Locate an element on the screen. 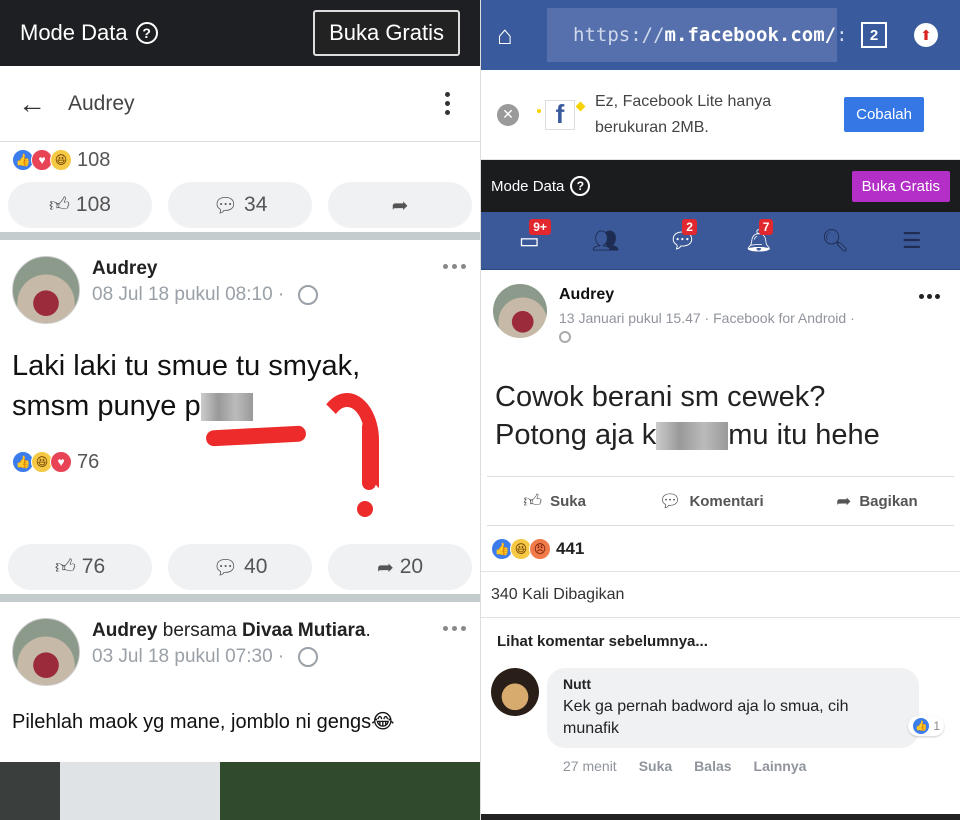 The height and width of the screenshot is (820, 960). share-button: ➦ is located at coordinates (400, 205).